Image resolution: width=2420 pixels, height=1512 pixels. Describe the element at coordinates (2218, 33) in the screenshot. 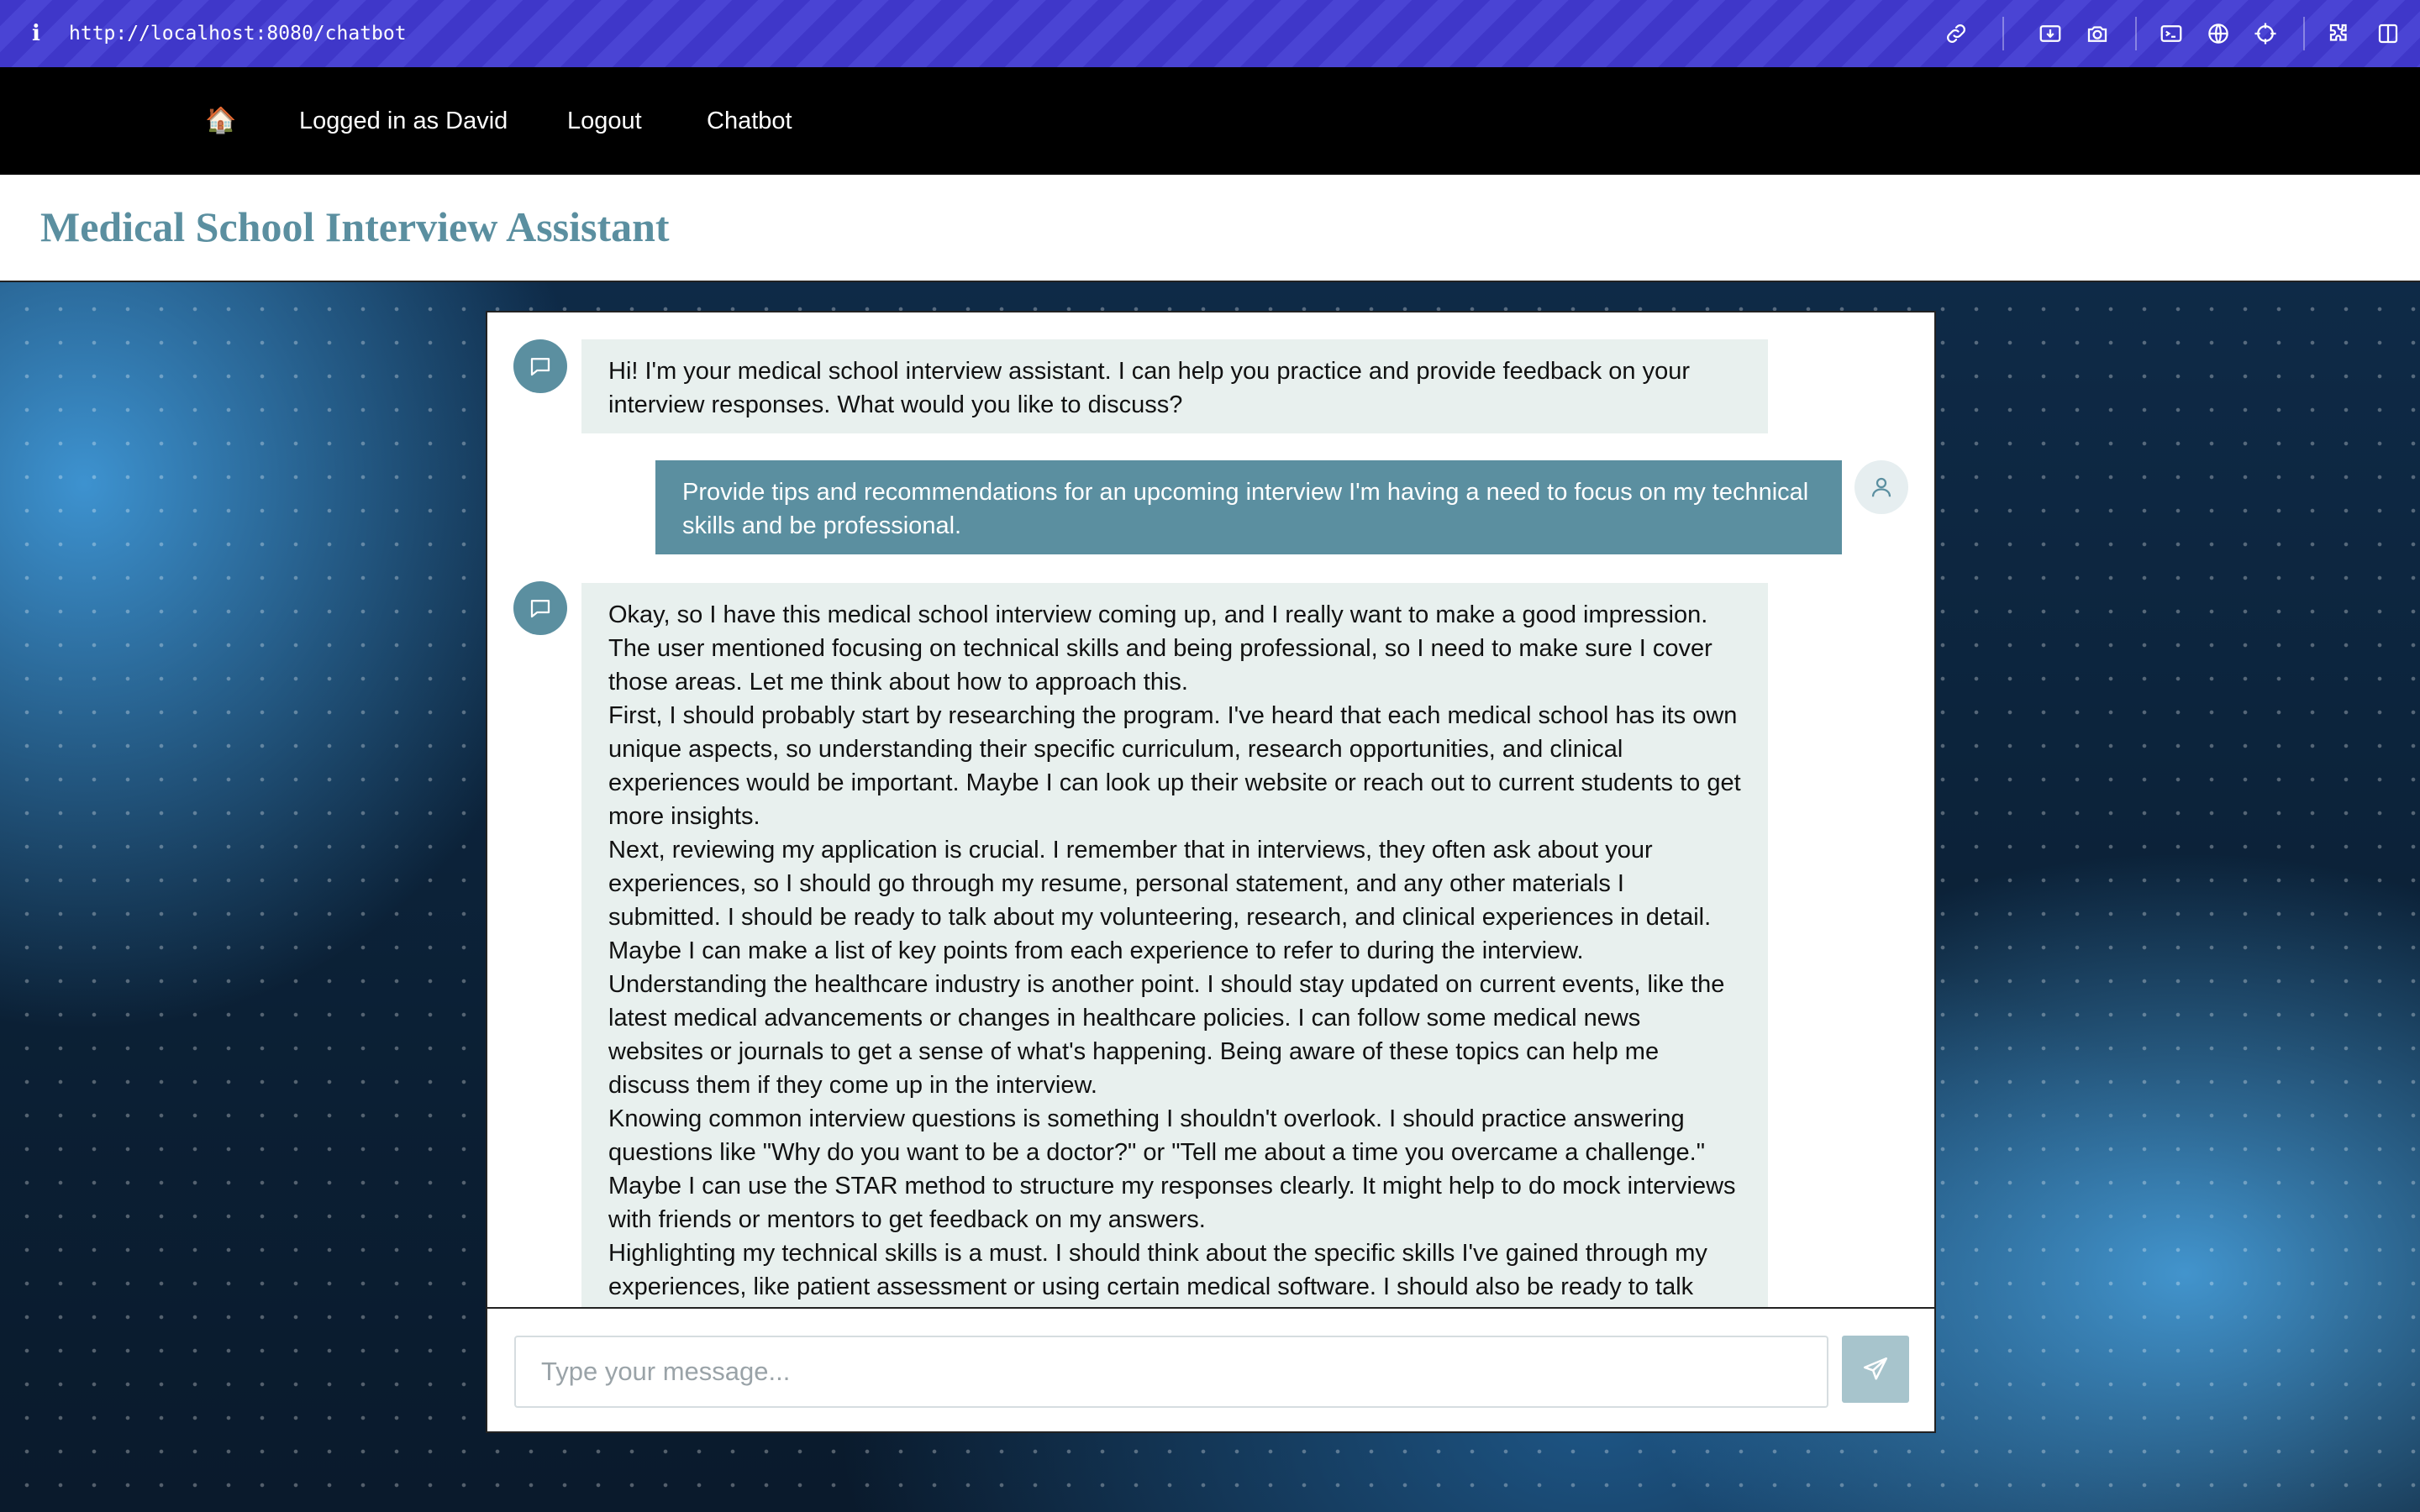

I see `globe-icon` at that location.